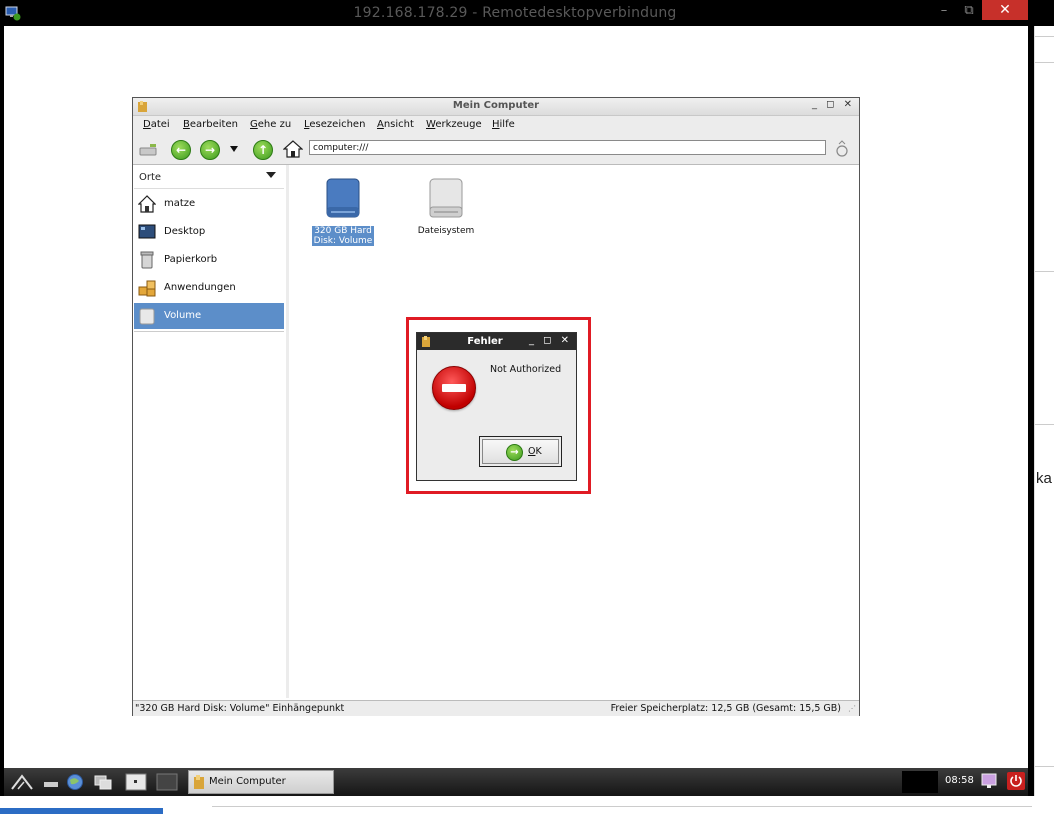  Describe the element at coordinates (515, 13) in the screenshot. I see `rdp-window-title: 192.168.178.29 - Remotedesktopverbindung` at that location.